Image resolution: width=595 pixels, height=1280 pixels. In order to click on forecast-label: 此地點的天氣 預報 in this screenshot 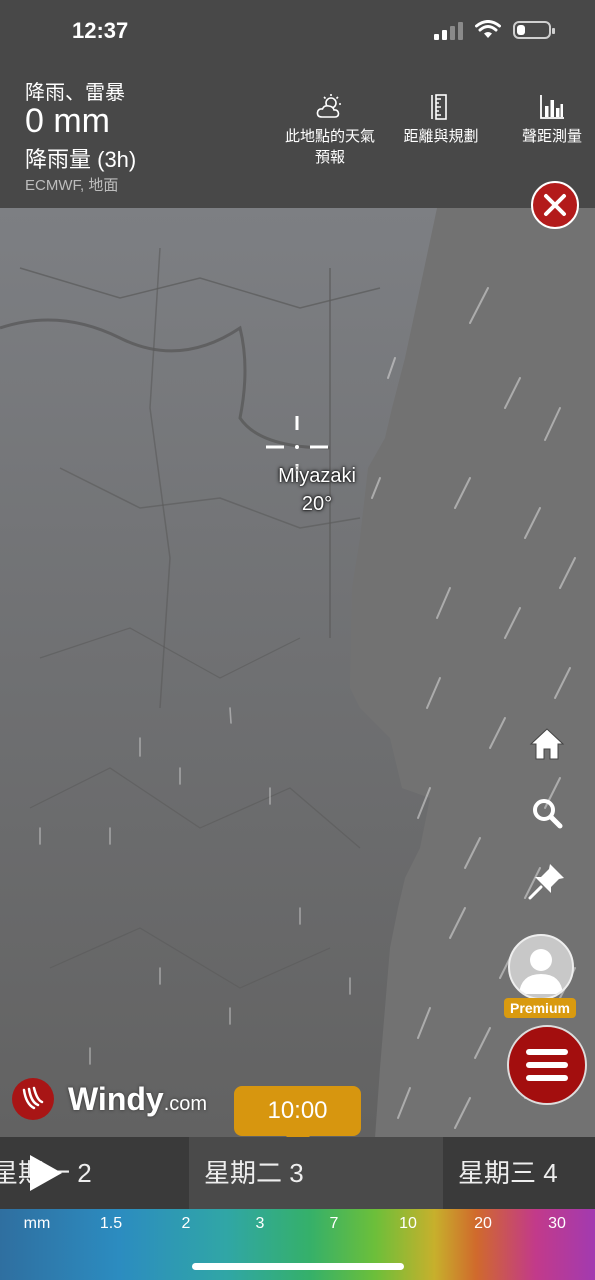, I will do `click(329, 147)`.